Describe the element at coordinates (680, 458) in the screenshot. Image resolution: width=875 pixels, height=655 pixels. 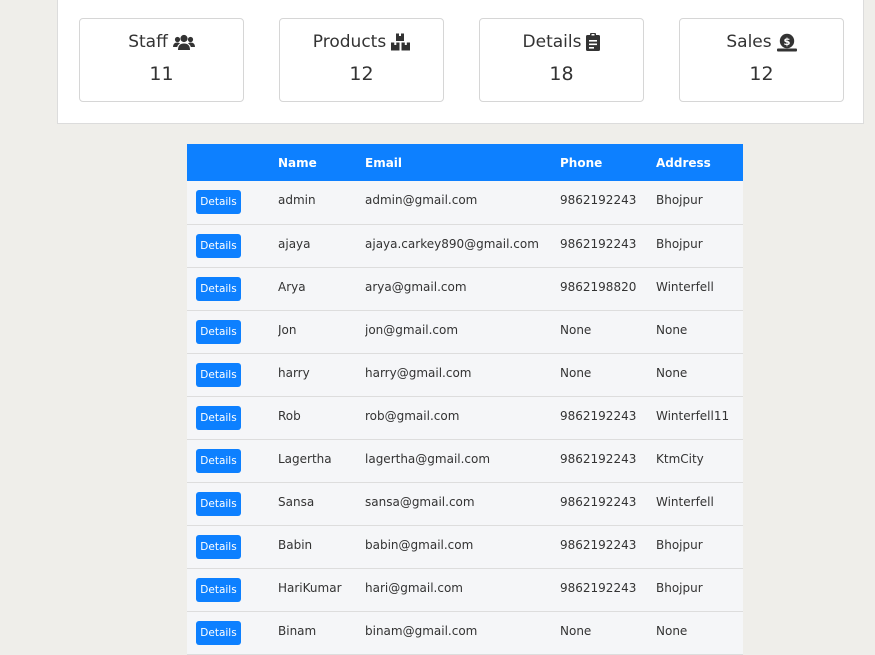
I see `address-cell-text: KtmCity` at that location.